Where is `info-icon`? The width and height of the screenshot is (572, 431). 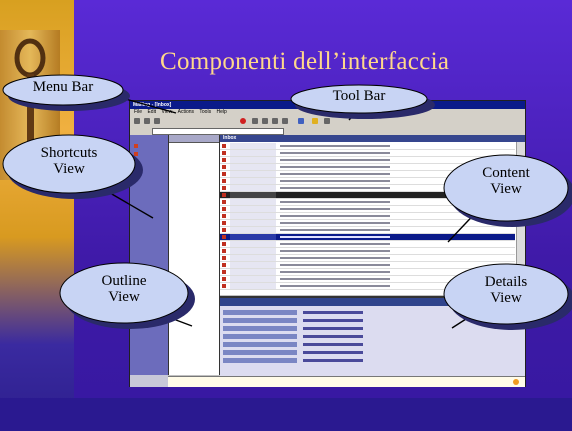
info-icon is located at coordinates (516, 382).